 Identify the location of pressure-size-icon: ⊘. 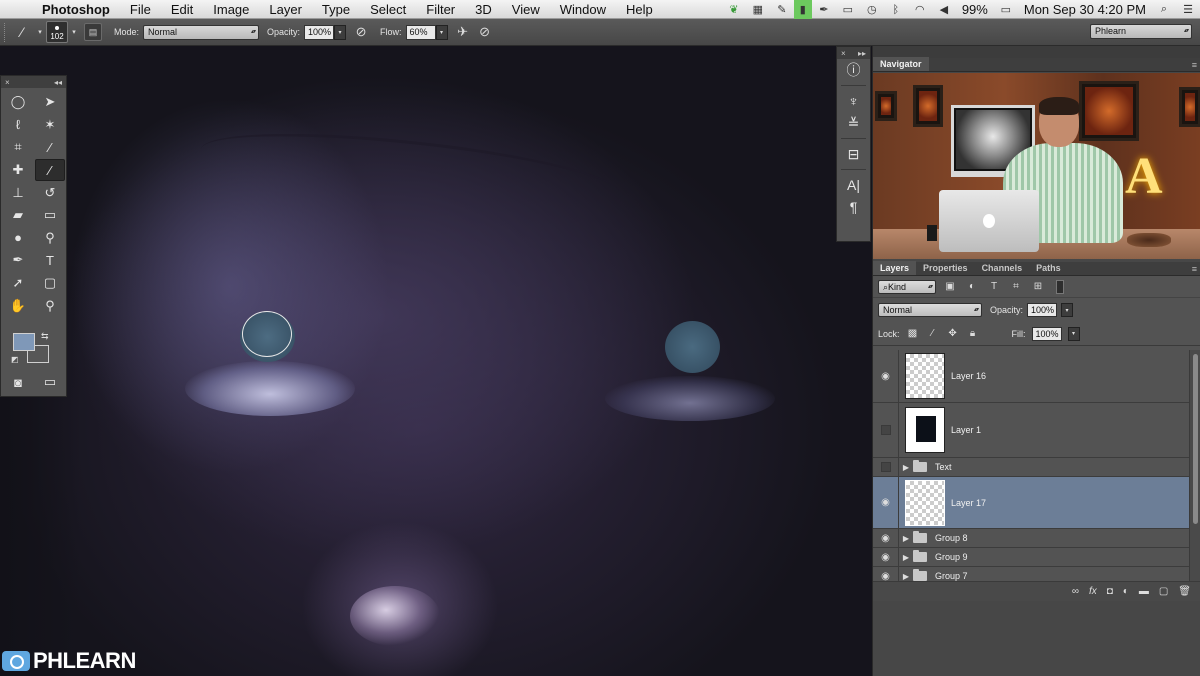
(485, 32).